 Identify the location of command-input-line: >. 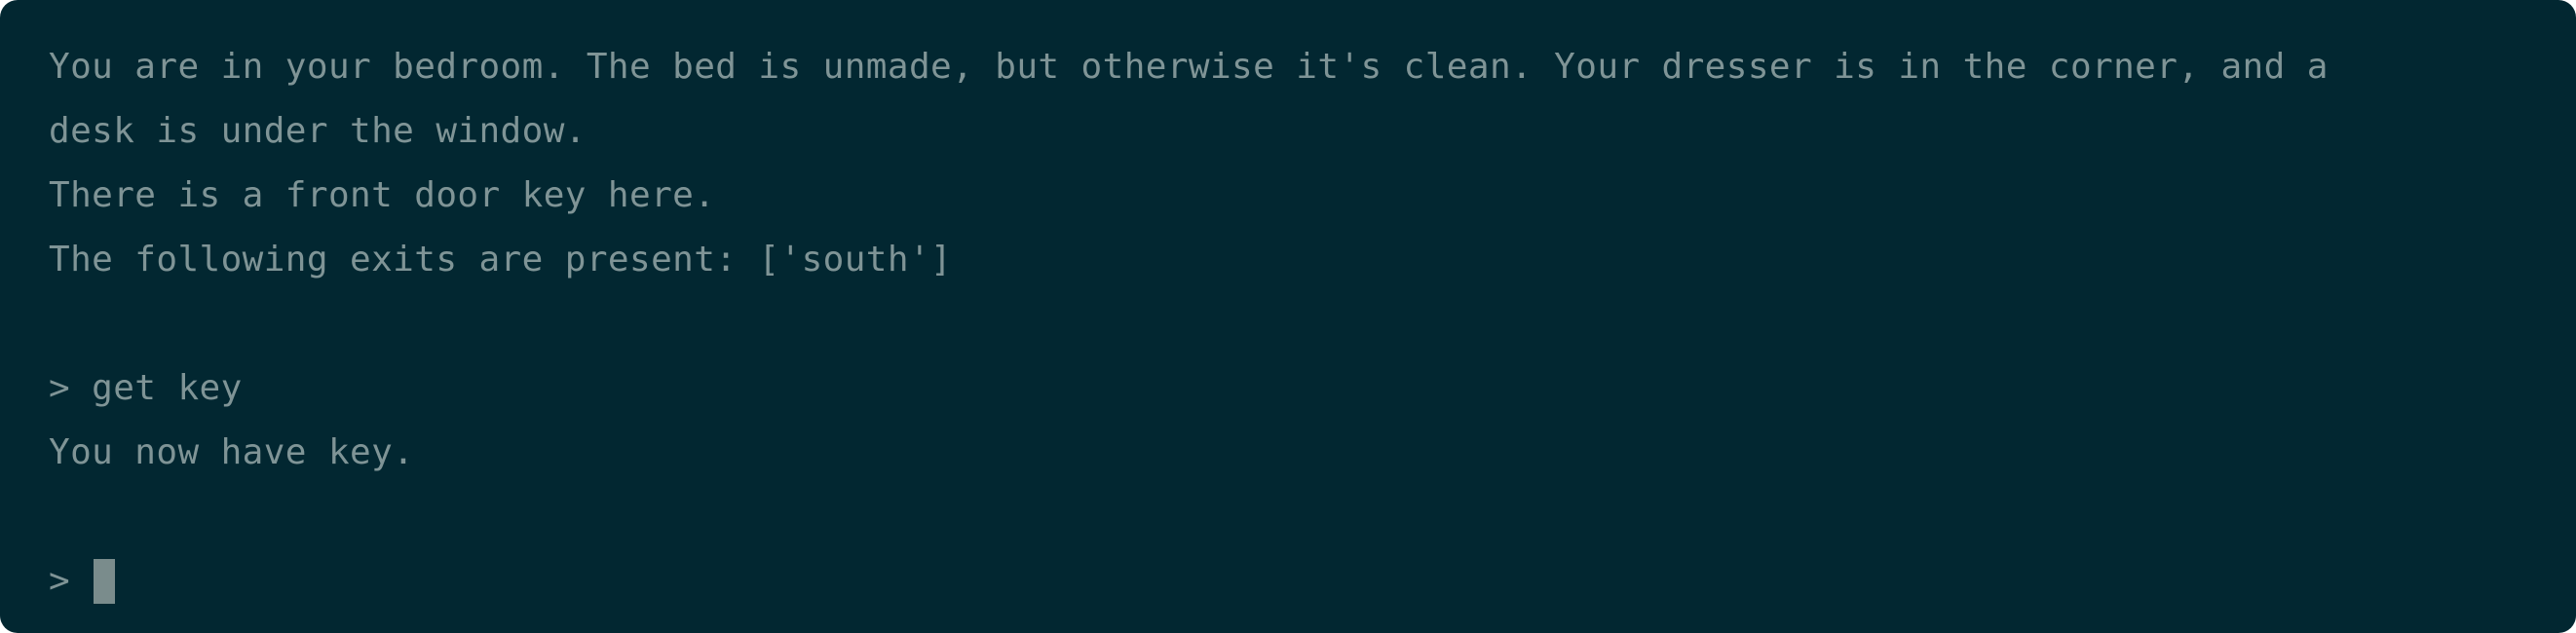
(1288, 581).